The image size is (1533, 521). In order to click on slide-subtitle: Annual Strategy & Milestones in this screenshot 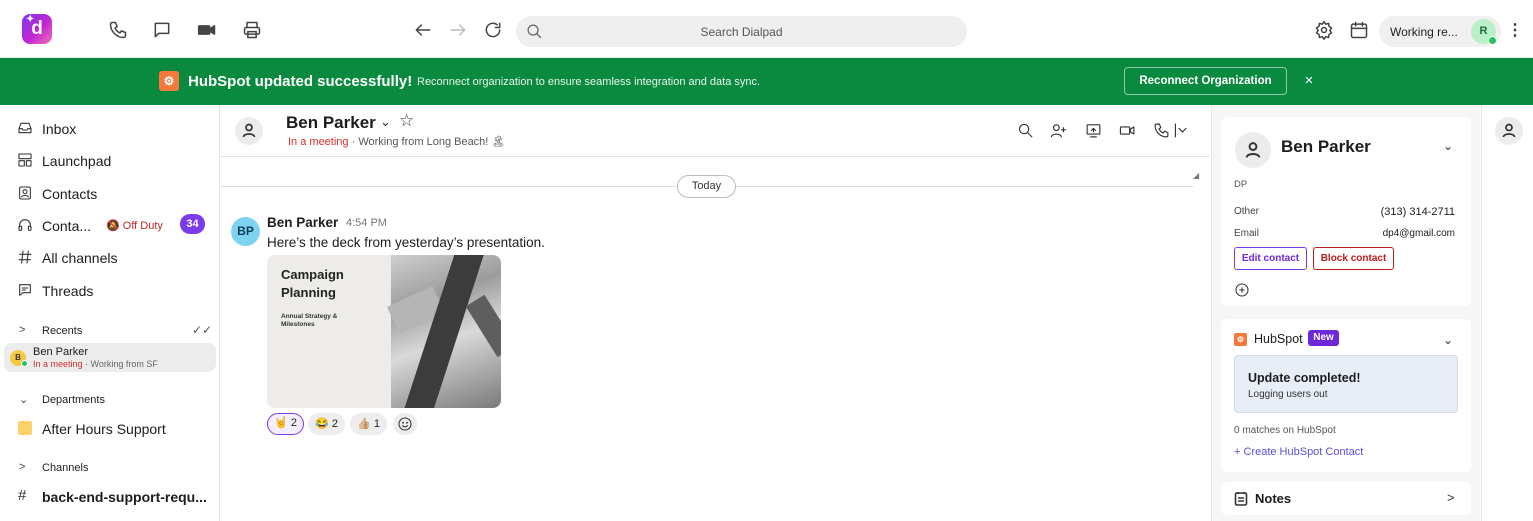, I will do `click(309, 320)`.